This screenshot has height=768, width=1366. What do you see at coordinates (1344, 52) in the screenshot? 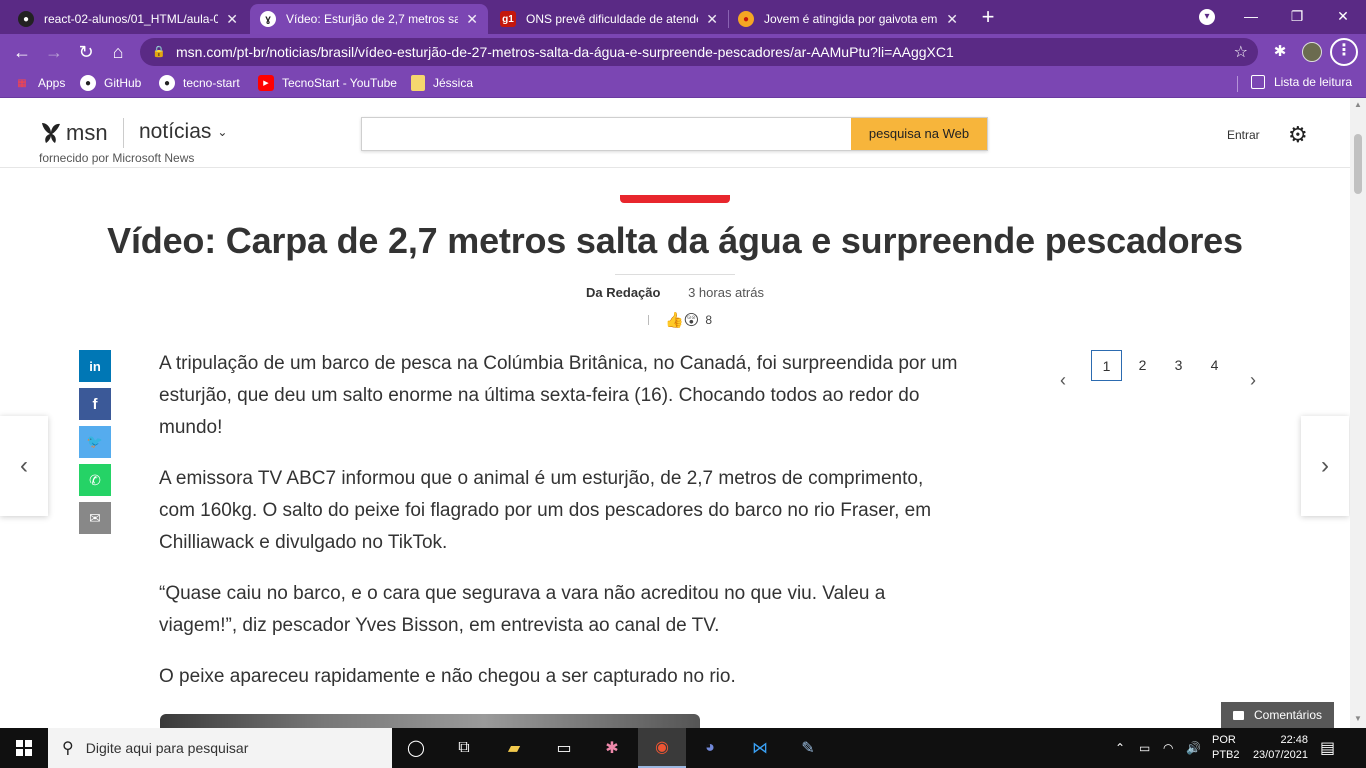
I see `browser-menu-icon: ⋮` at bounding box center [1344, 52].